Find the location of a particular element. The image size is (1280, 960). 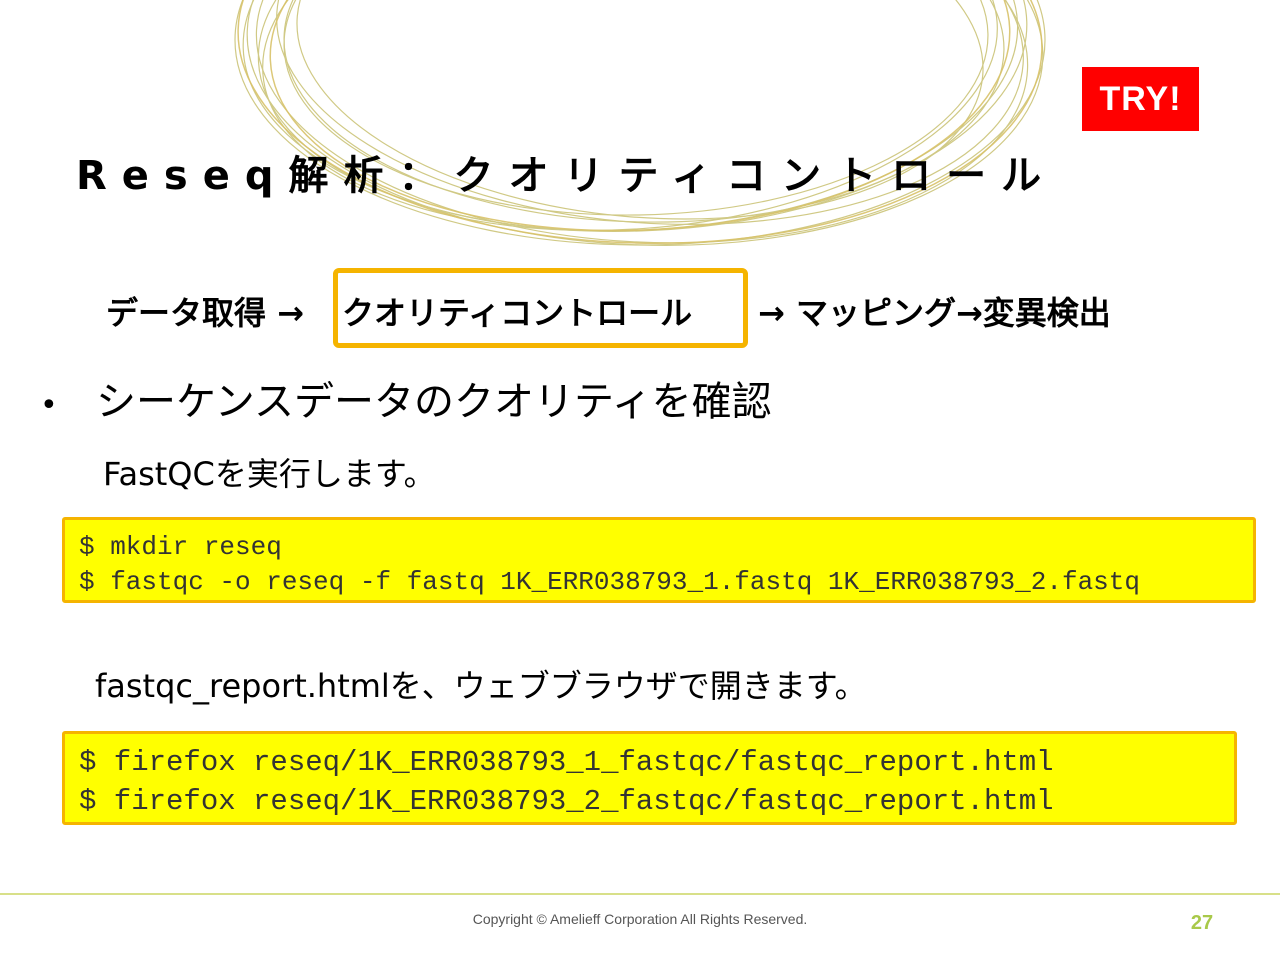

page-number: 27 is located at coordinates (1202, 923).